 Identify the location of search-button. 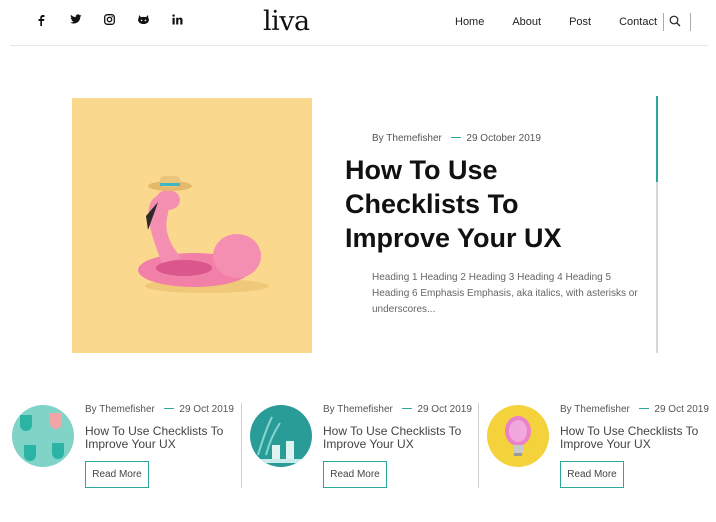
(677, 22).